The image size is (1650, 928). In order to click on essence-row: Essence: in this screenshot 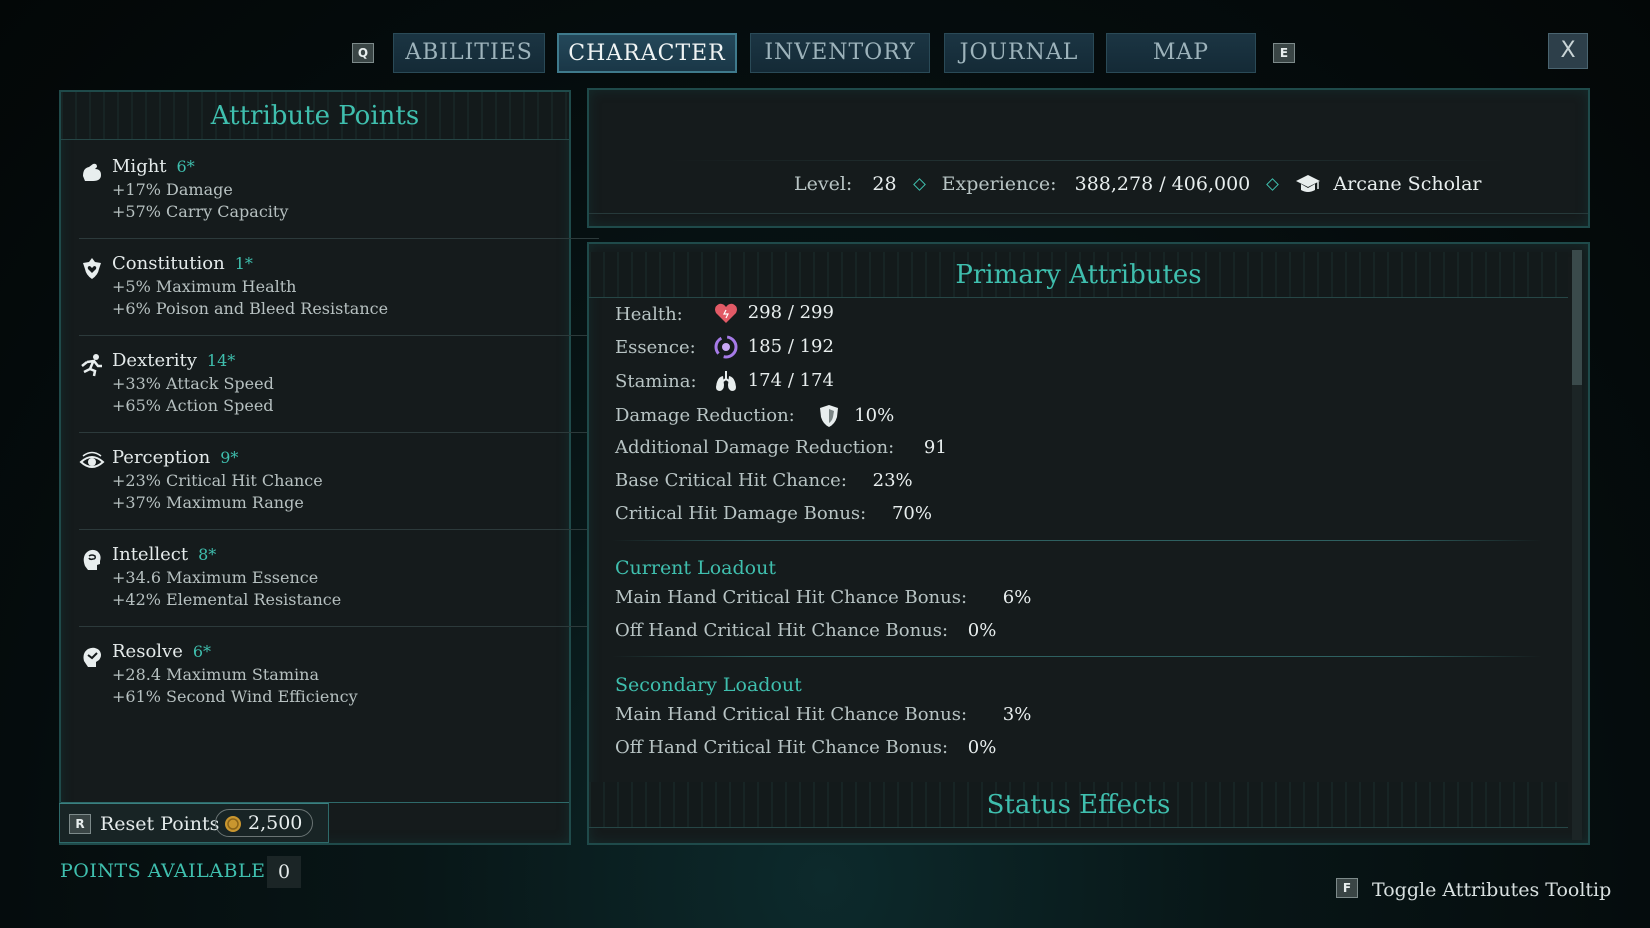, I will do `click(655, 347)`.